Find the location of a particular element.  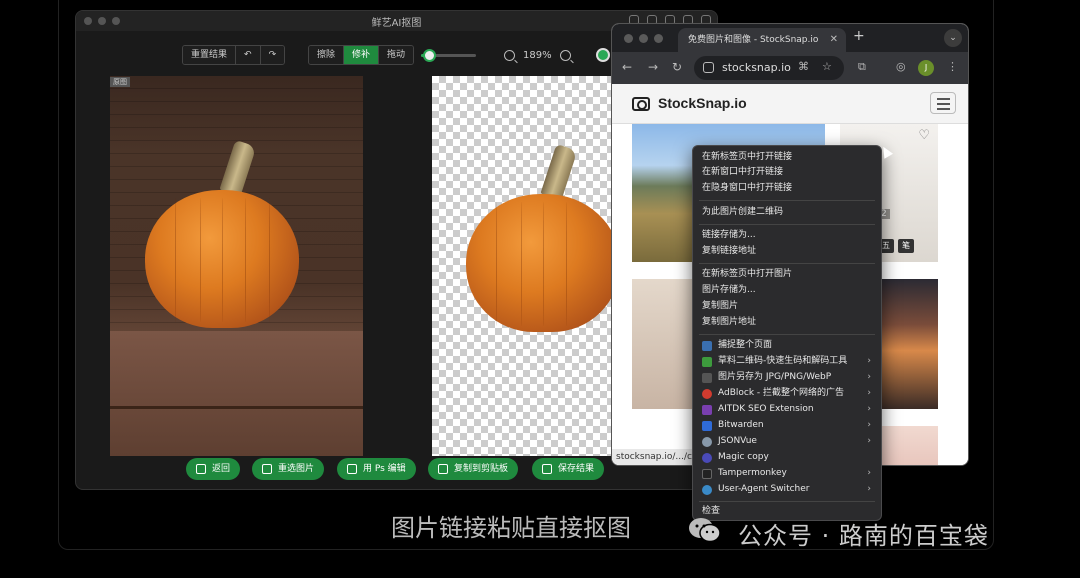

globe-icon is located at coordinates (707, 490).